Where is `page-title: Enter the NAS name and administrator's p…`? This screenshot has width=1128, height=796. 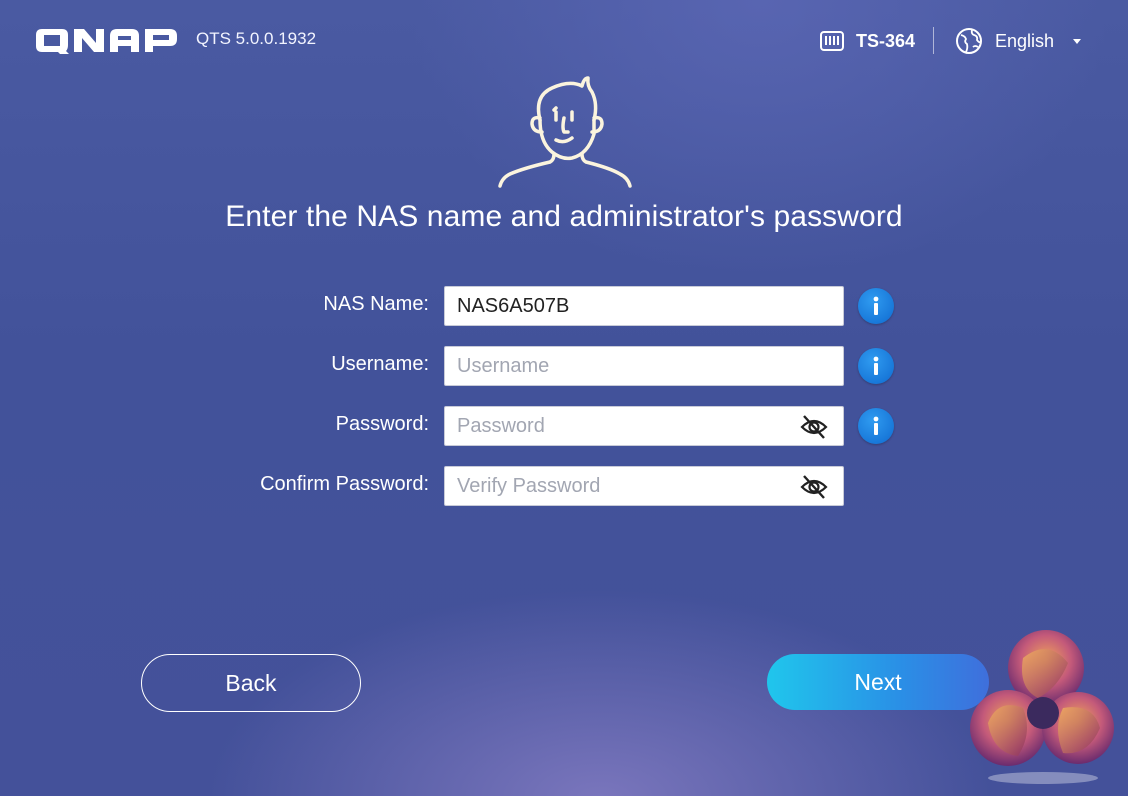 page-title: Enter the NAS name and administrator's p… is located at coordinates (564, 216).